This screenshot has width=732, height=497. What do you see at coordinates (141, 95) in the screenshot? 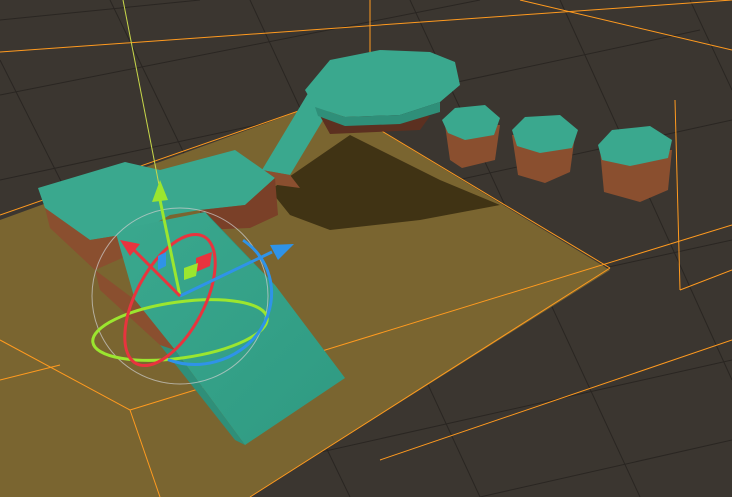
I see `gizmo-vertical-guide` at bounding box center [141, 95].